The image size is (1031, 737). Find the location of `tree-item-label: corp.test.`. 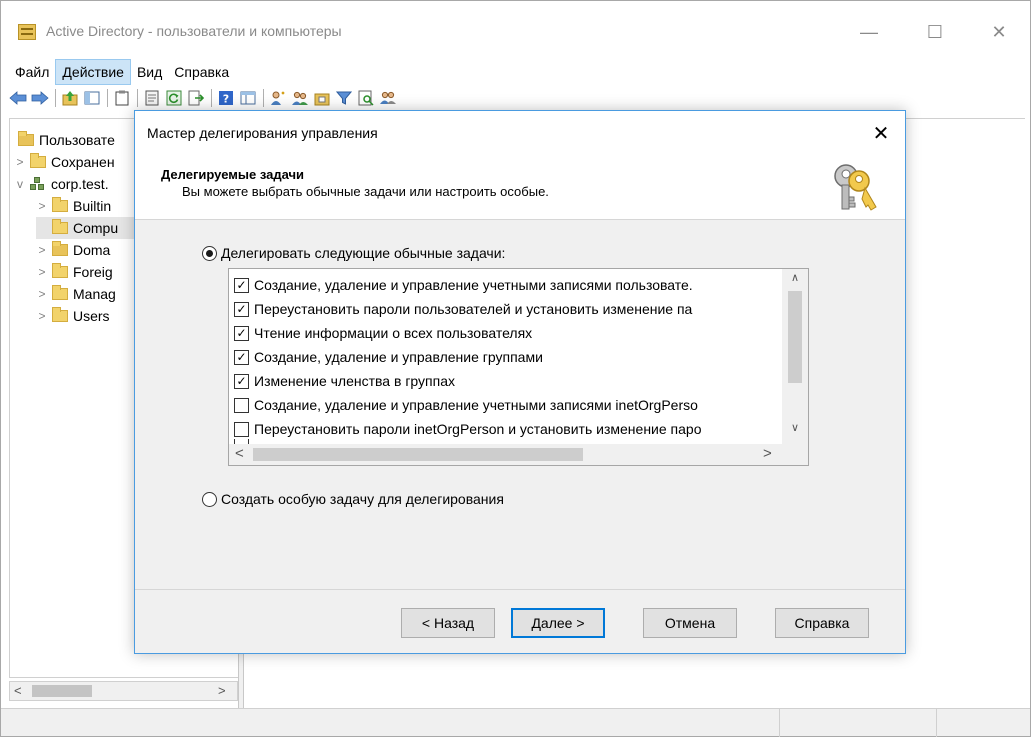

tree-item-label: corp.test. is located at coordinates (80, 184).